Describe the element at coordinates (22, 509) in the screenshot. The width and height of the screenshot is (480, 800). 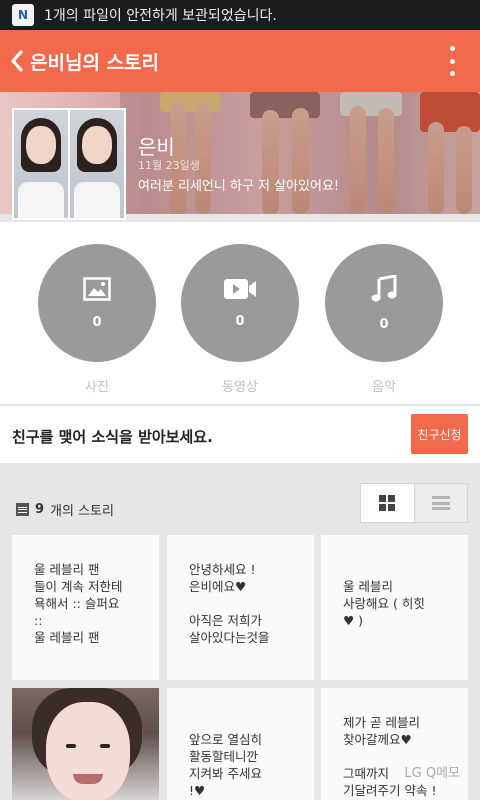
I see `list-icon` at that location.